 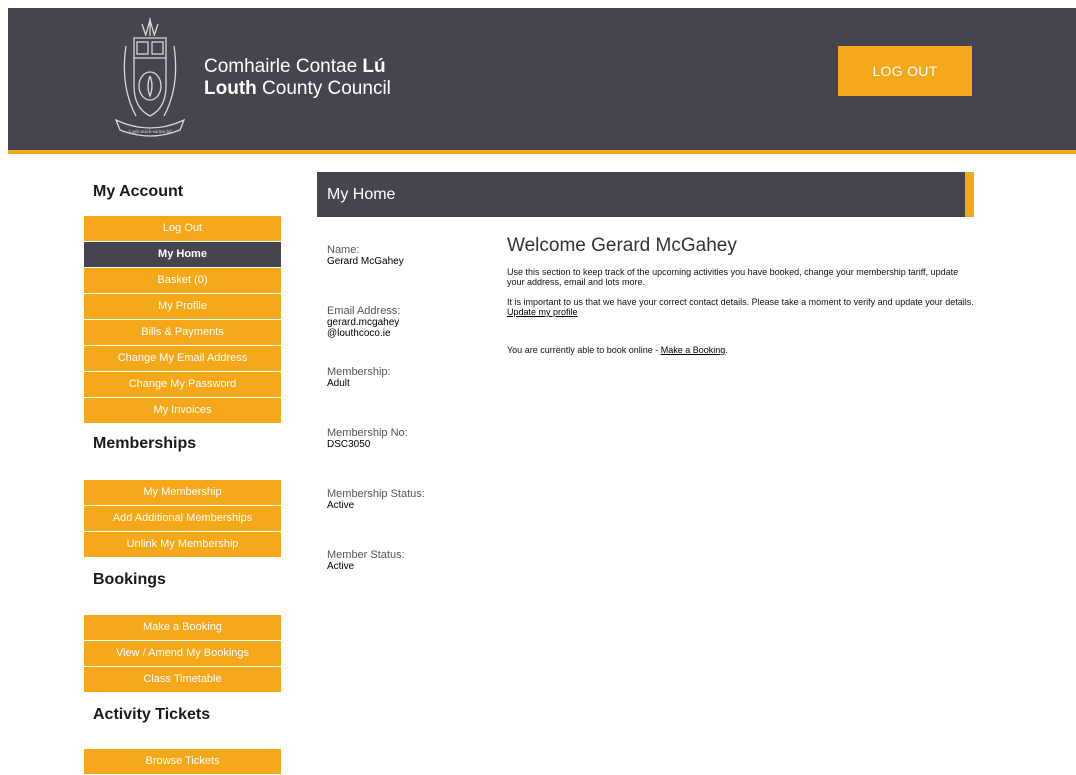 What do you see at coordinates (361, 194) in the screenshot?
I see `page-title: My Home` at bounding box center [361, 194].